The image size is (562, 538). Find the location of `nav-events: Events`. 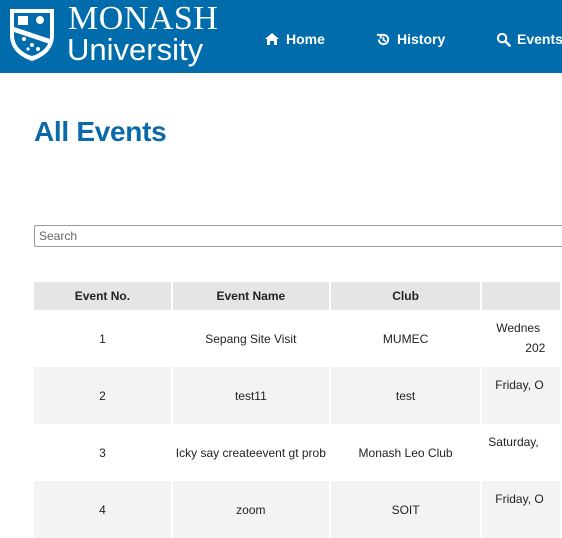

nav-events: Events is located at coordinates (529, 39).